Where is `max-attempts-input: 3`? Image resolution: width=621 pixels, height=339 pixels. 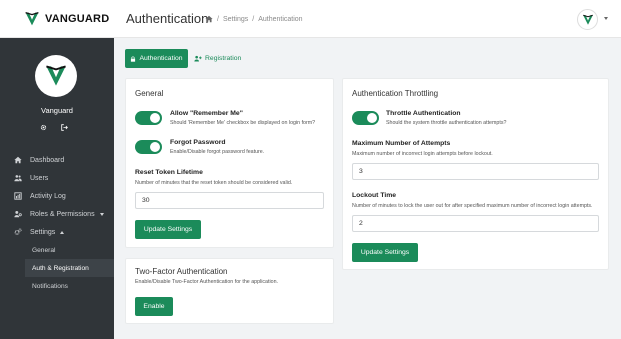
max-attempts-input: 3 is located at coordinates (475, 171).